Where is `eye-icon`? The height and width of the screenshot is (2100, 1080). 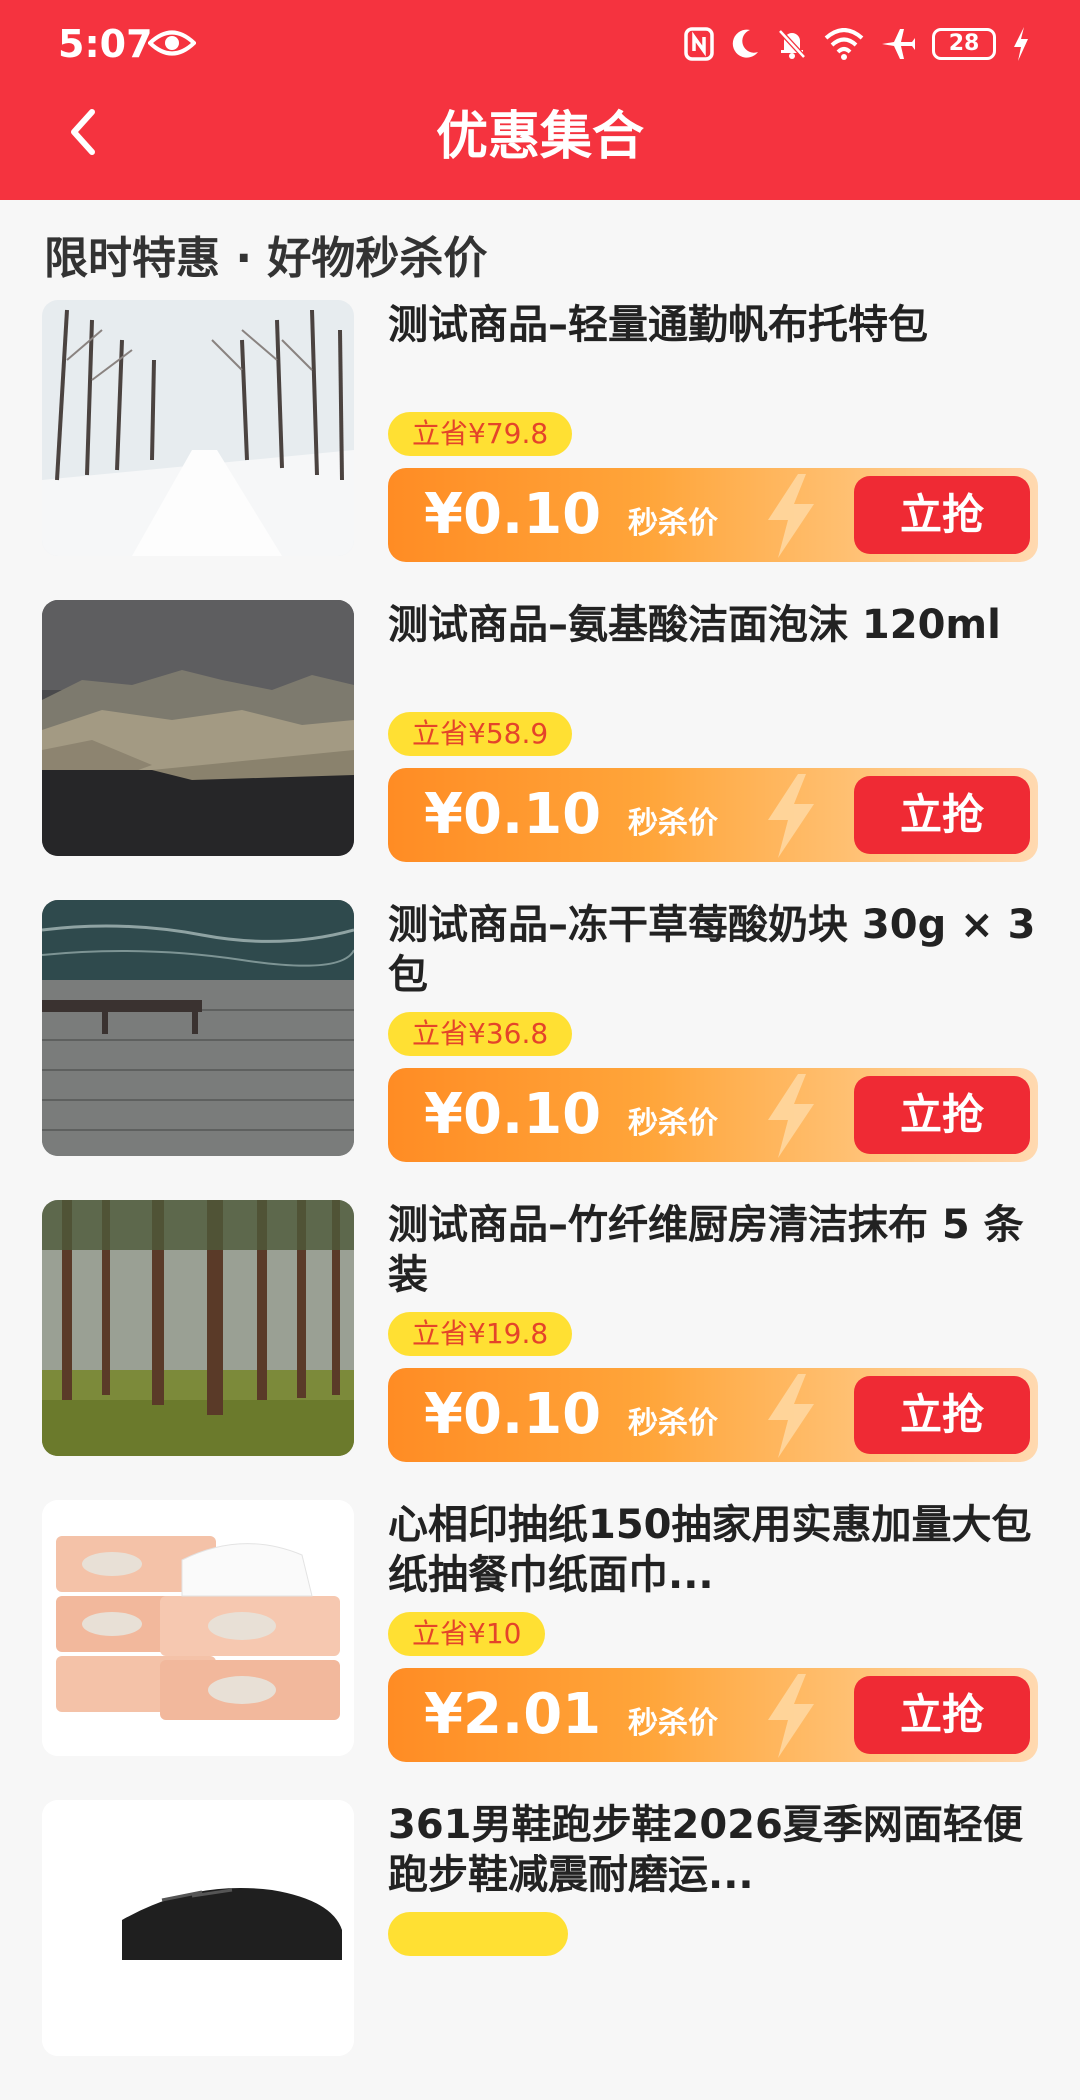
eye-icon is located at coordinates (172, 43).